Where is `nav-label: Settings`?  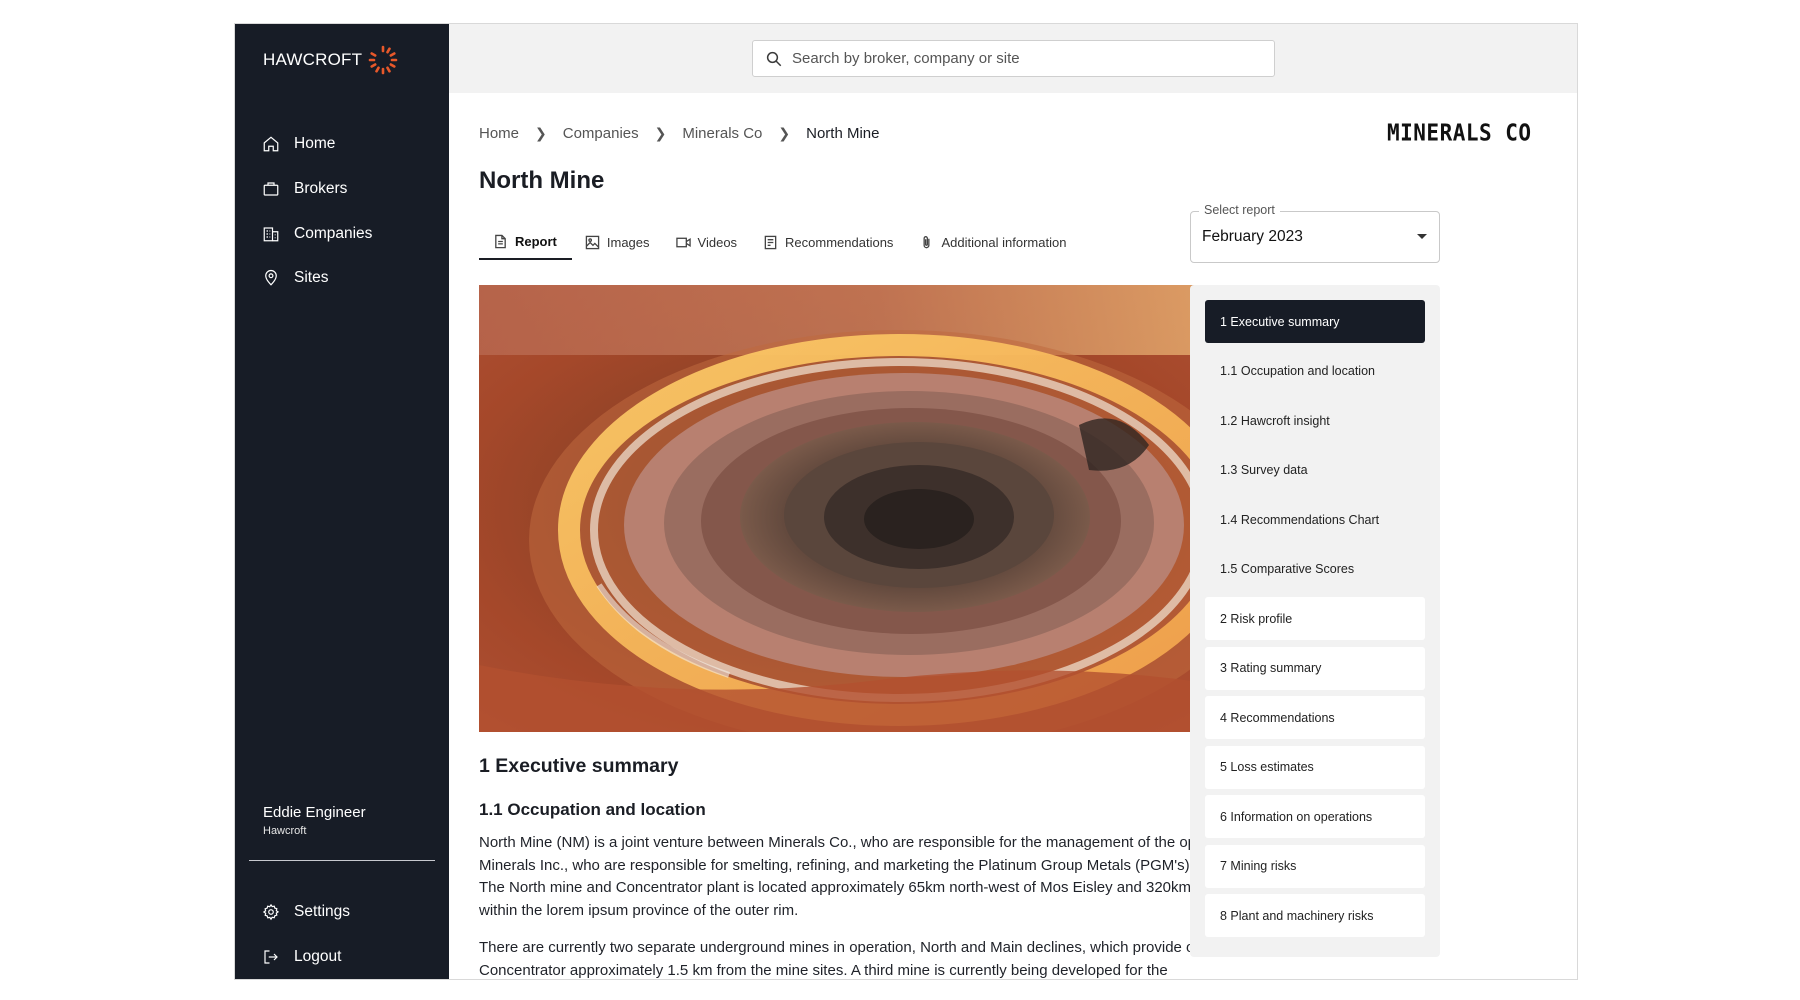 nav-label: Settings is located at coordinates (322, 912).